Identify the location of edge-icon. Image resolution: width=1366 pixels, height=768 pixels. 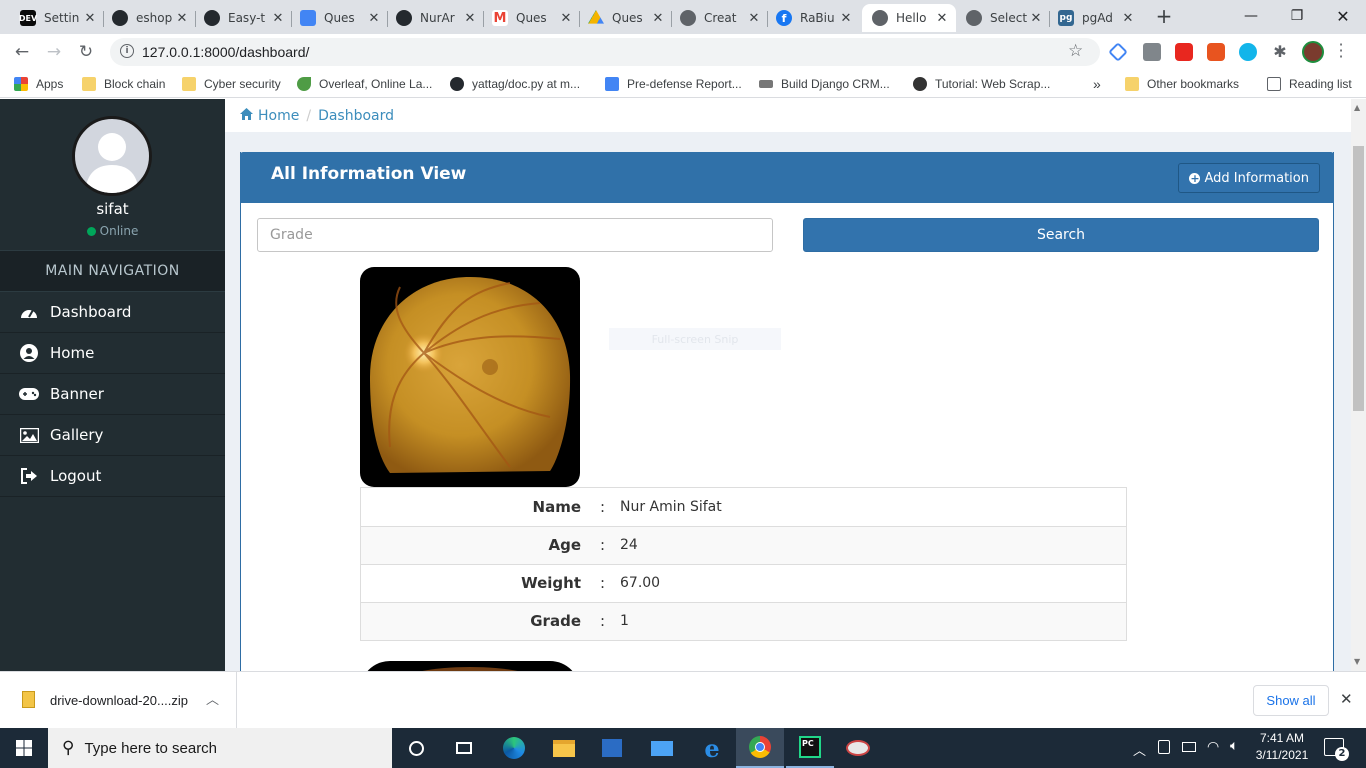
(514, 748).